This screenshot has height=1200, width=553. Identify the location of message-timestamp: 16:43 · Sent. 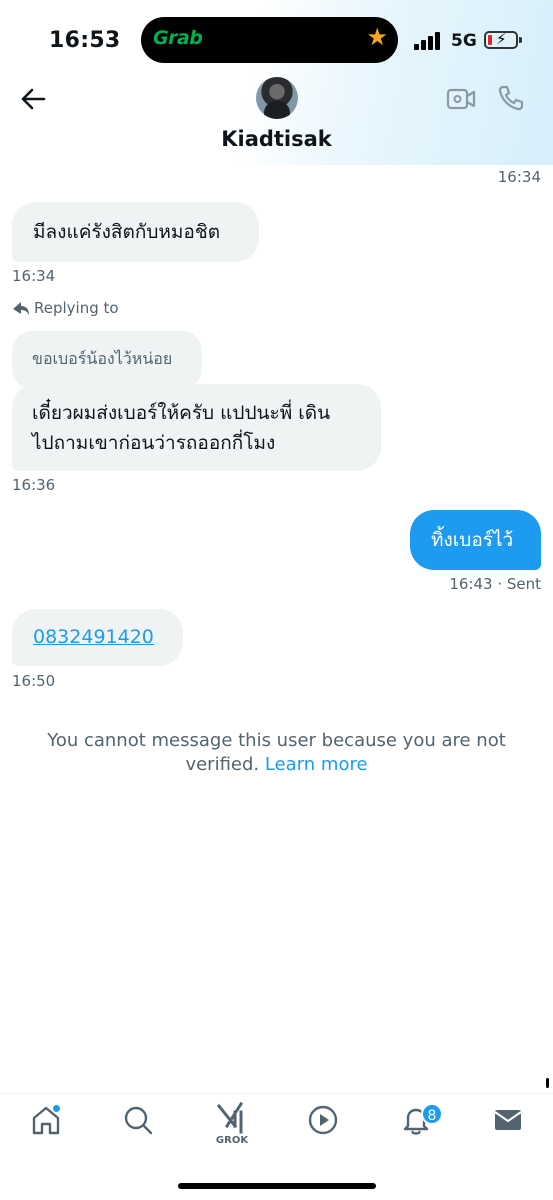
(495, 584).